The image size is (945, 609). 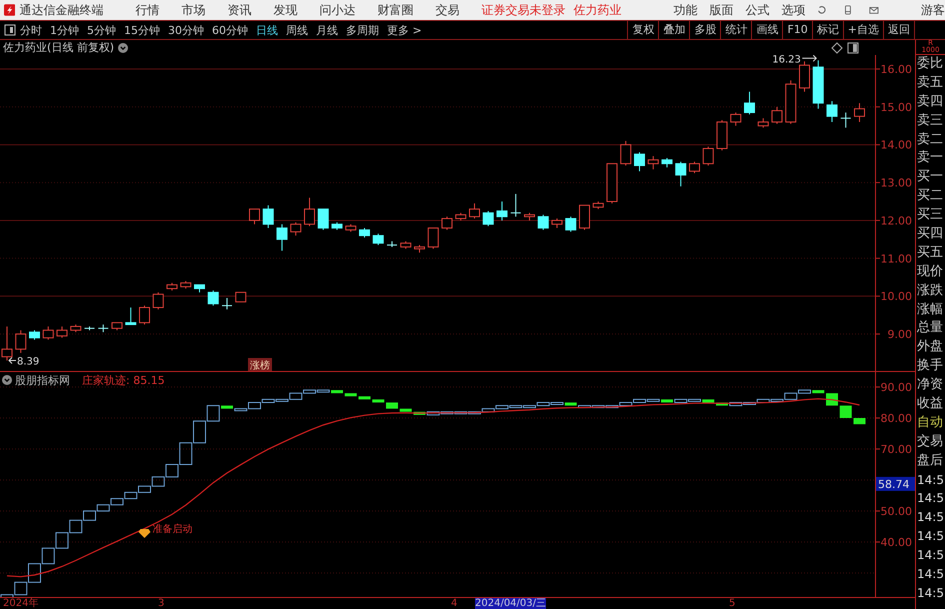 What do you see at coordinates (267, 30) in the screenshot?
I see `period-tab: 日线` at bounding box center [267, 30].